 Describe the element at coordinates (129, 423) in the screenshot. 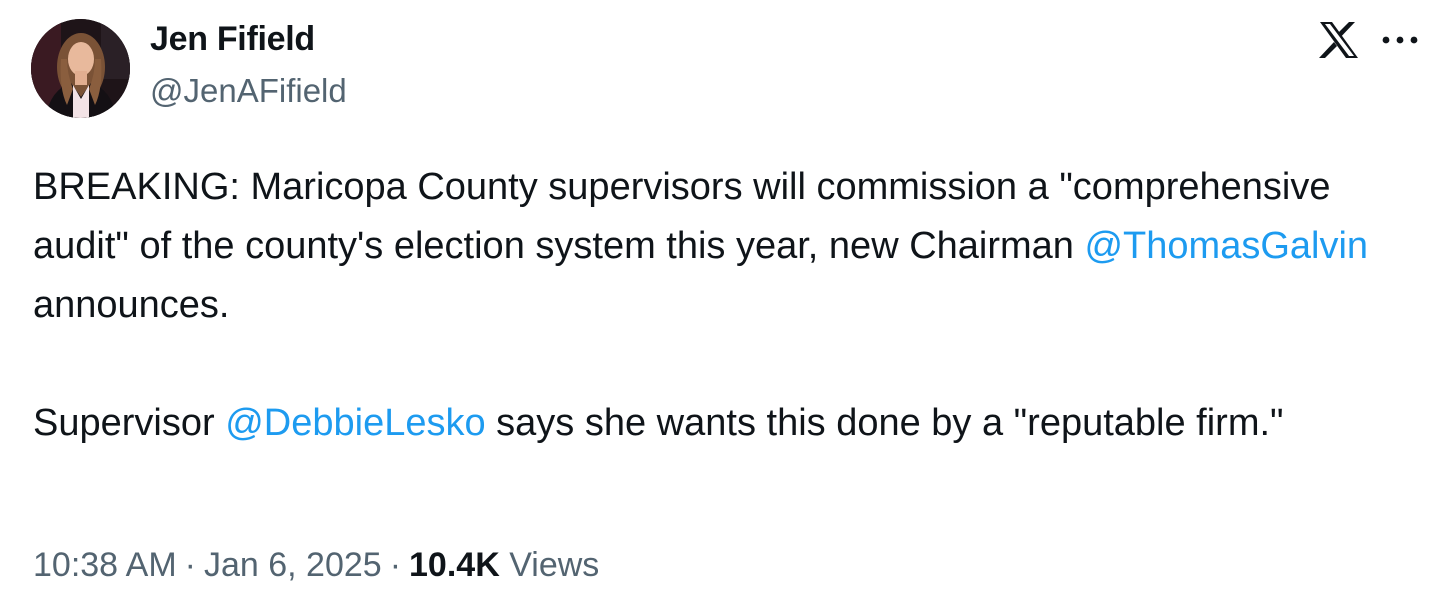

I see `tweet-text-segment: Supervisor` at that location.